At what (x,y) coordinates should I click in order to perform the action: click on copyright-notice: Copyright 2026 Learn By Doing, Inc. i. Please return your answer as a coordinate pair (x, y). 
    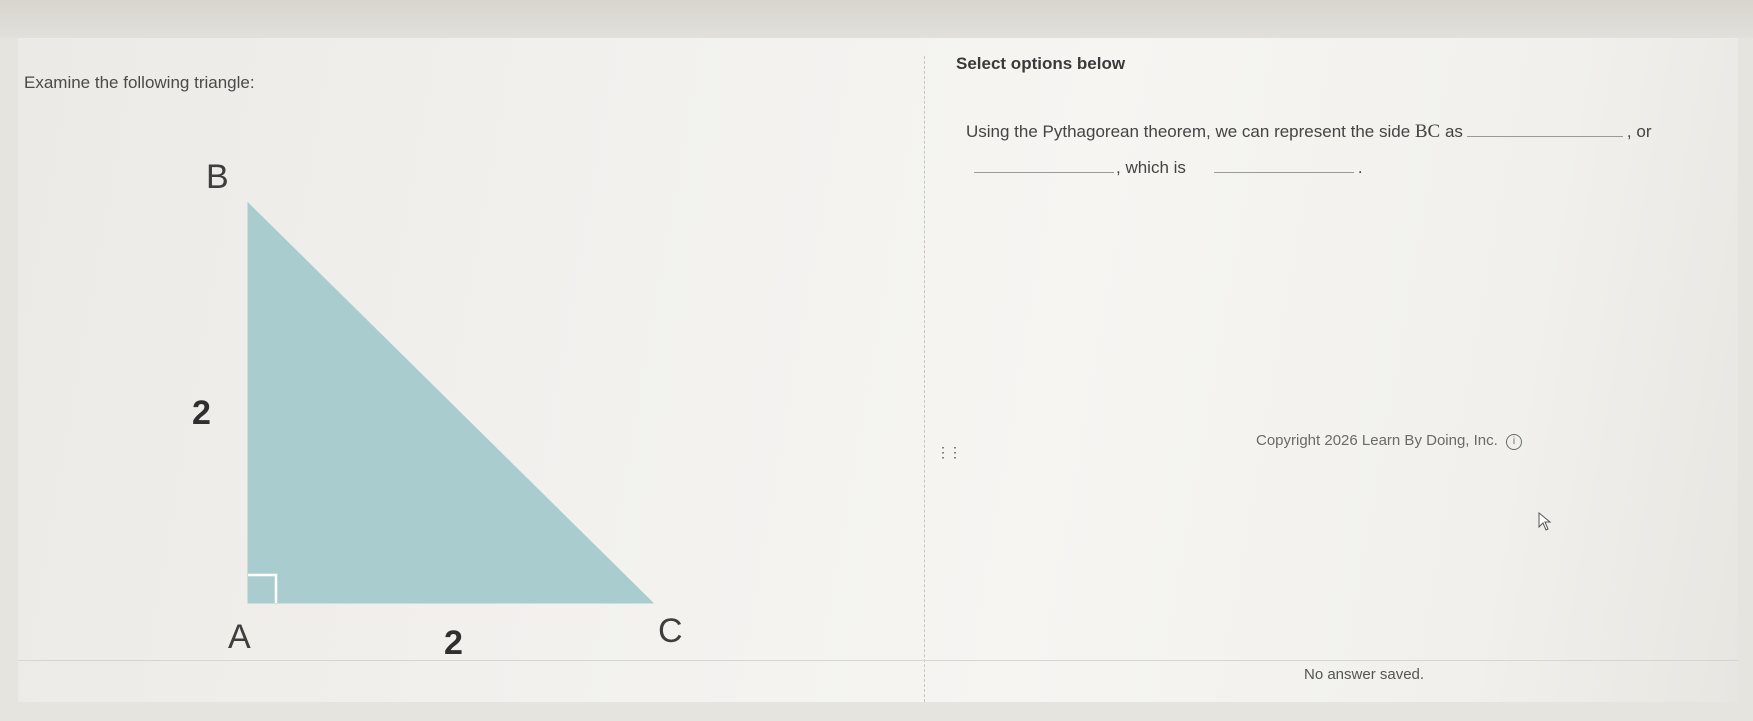
    Looking at the image, I should click on (1389, 441).